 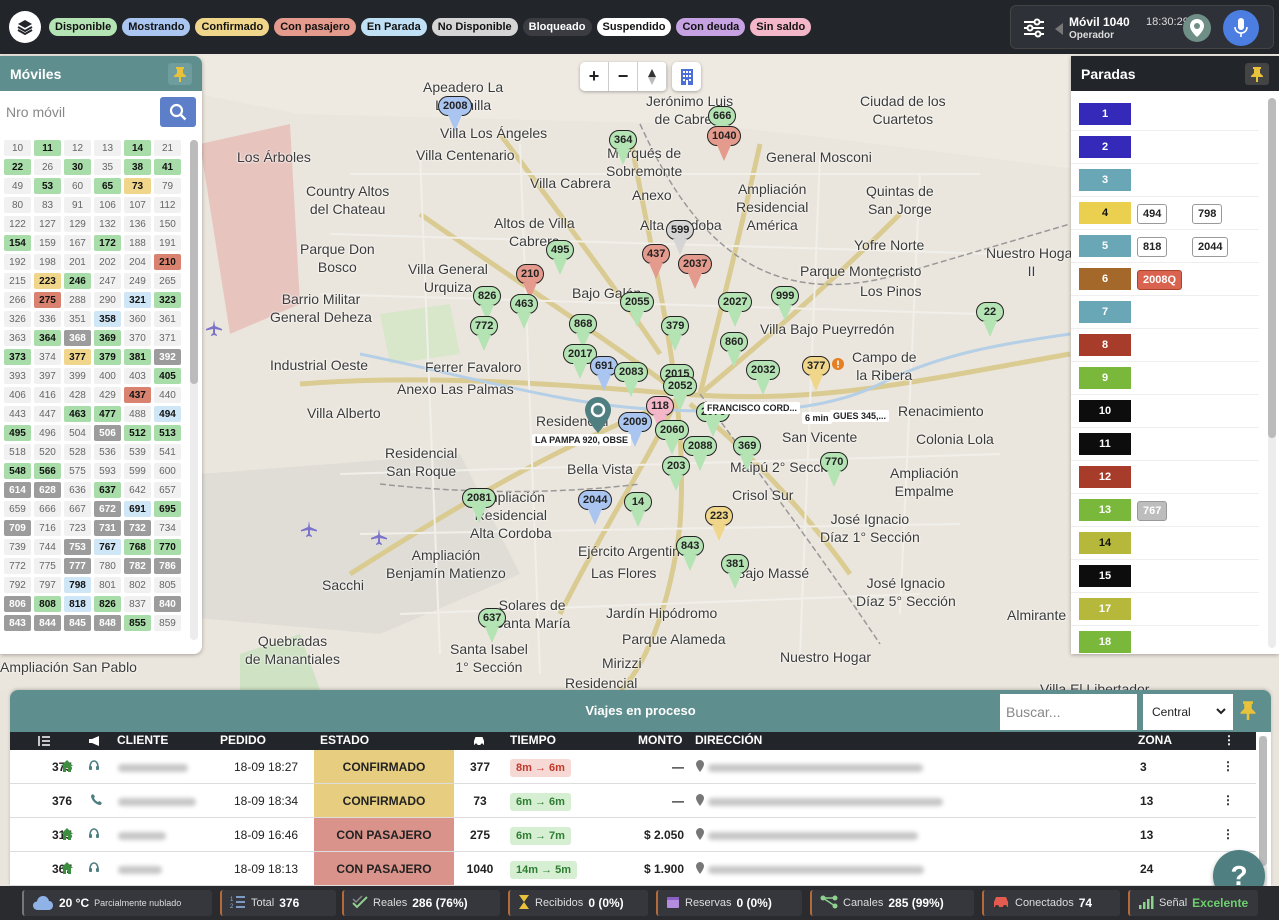 What do you see at coordinates (137, 167) in the screenshot?
I see `movil-cell: 38` at bounding box center [137, 167].